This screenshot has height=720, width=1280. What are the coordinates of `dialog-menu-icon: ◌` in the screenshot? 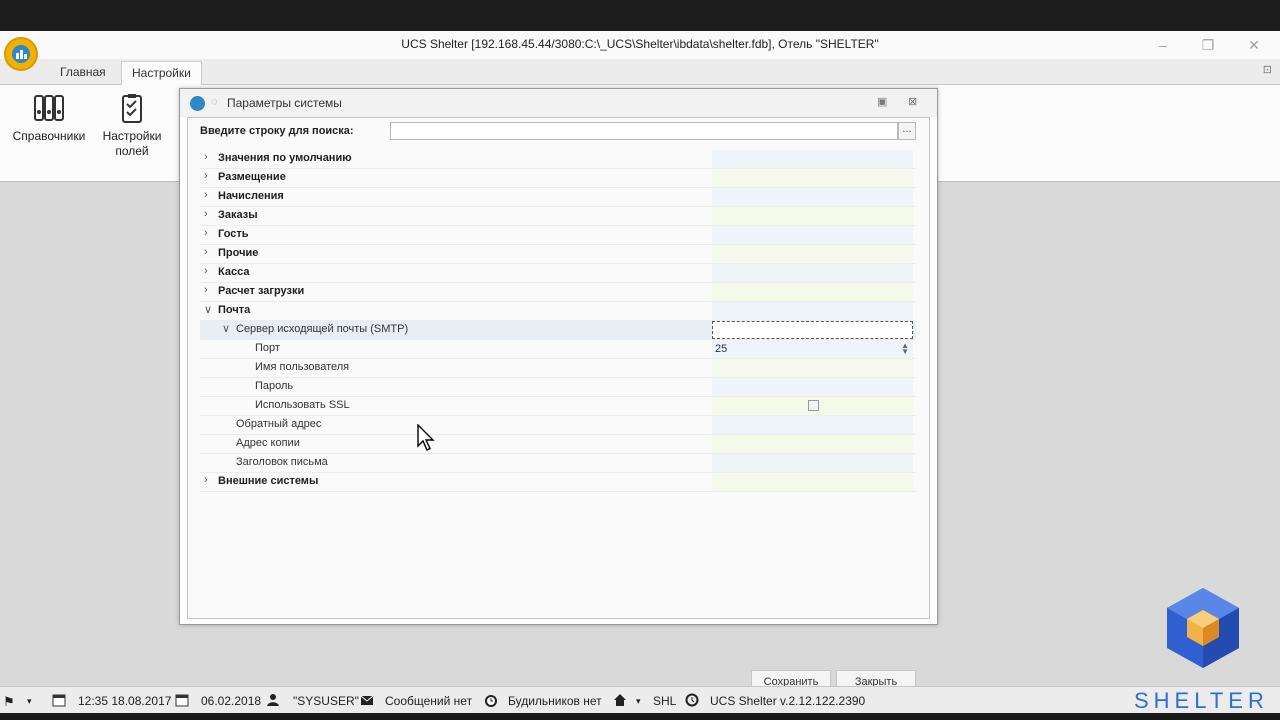 It's located at (214, 102).